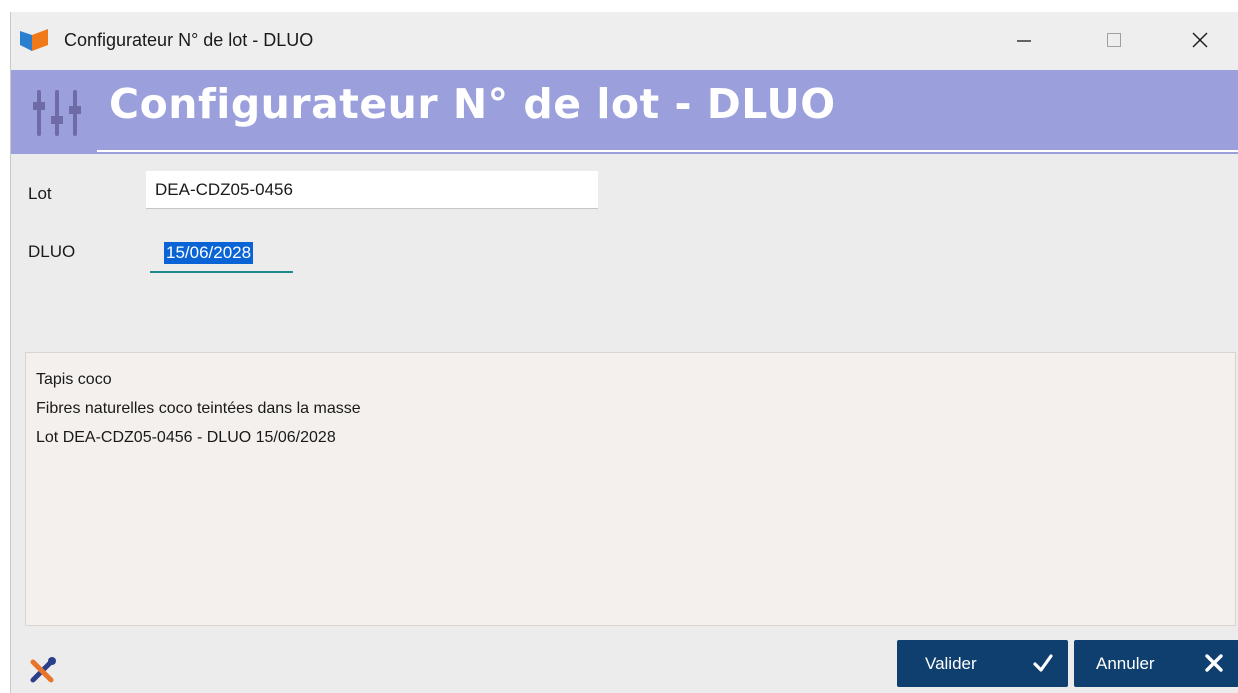 This screenshot has width=1238, height=693. I want to click on lot-input: DEA-CDZ05-0456, so click(372, 190).